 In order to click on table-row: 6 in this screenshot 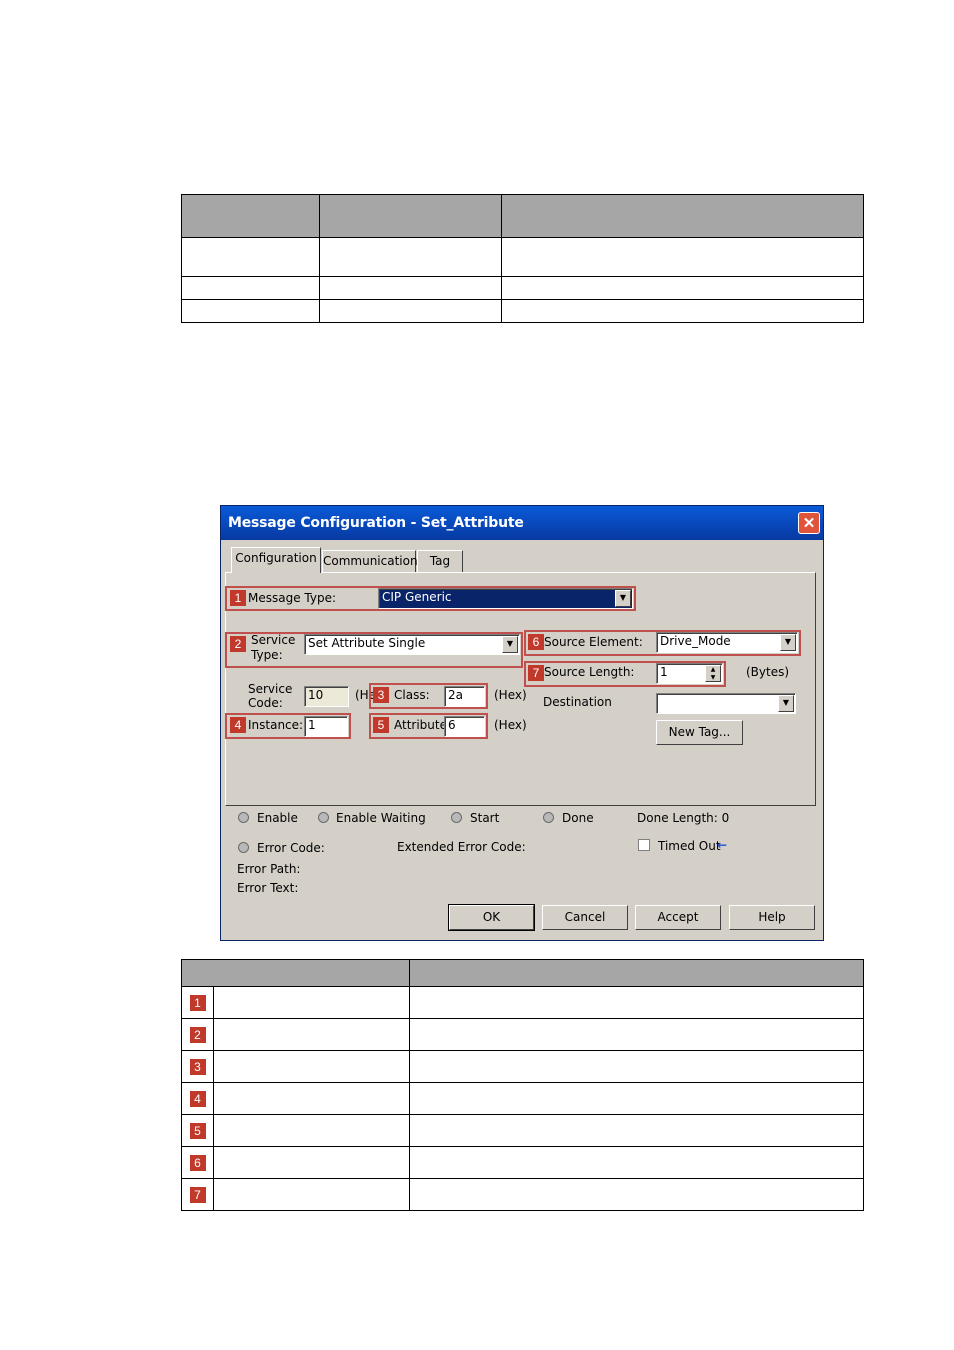, I will do `click(522, 1162)`.